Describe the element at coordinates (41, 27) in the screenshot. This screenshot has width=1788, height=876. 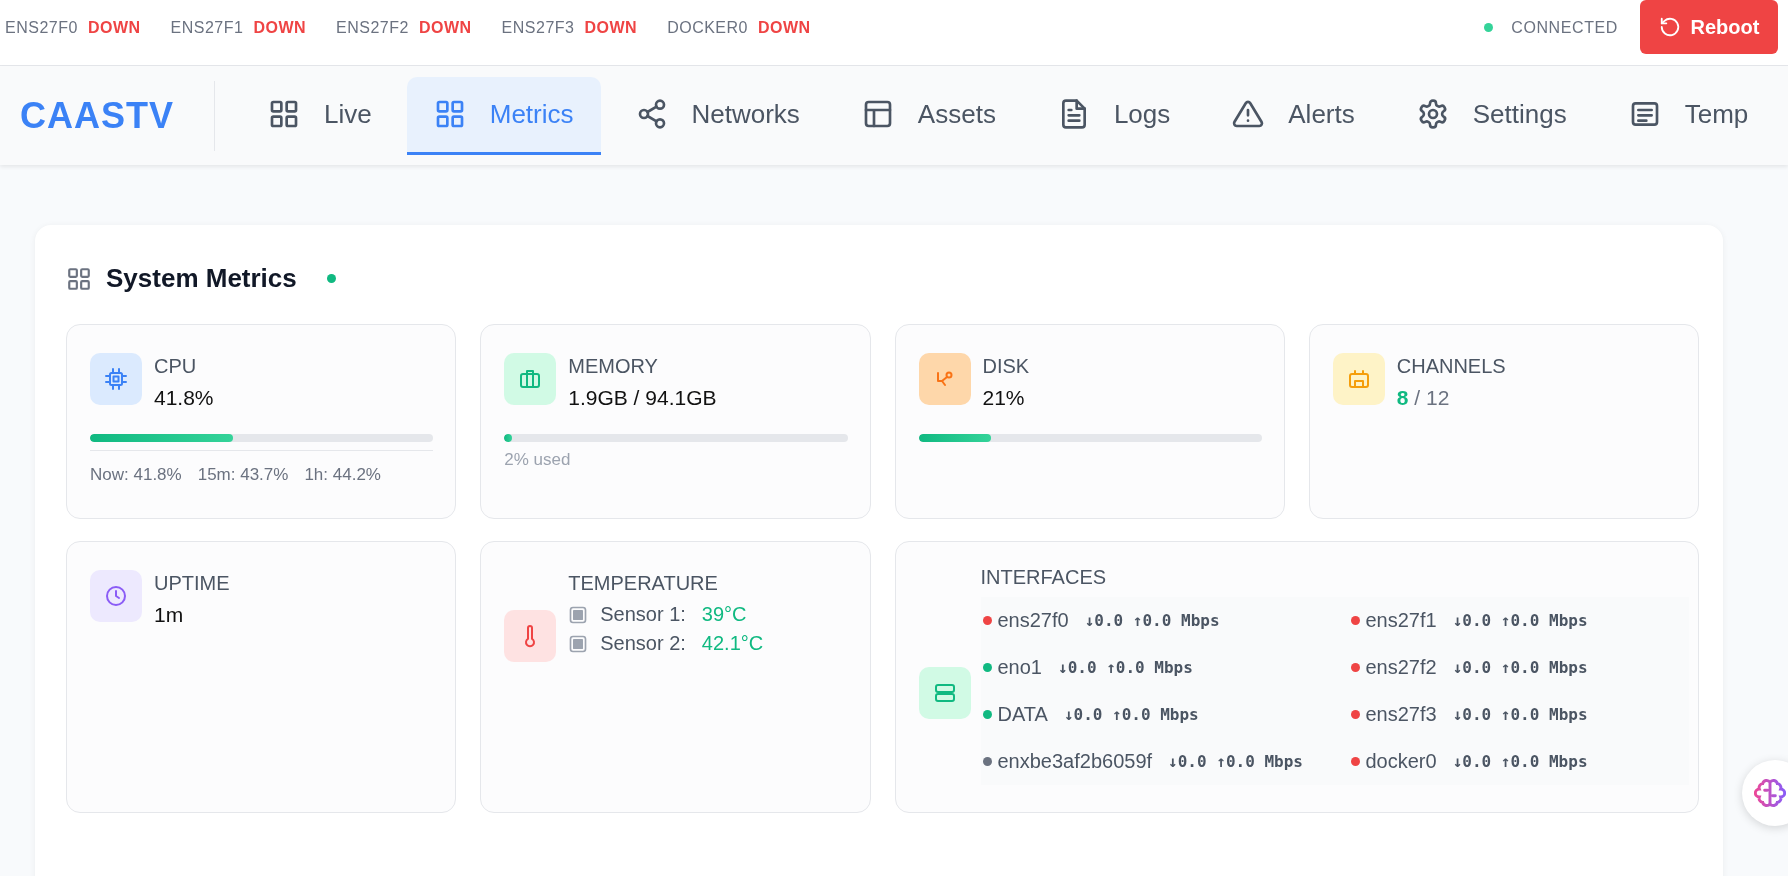
I see `interface-name: ENS27F0` at that location.